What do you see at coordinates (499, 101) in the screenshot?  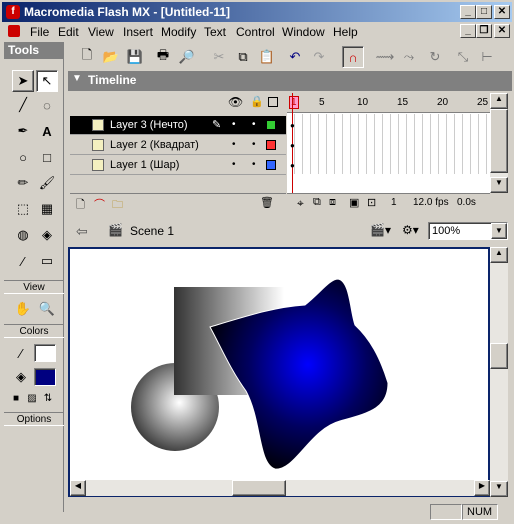 I see `scroll-up-icon: ▲` at bounding box center [499, 101].